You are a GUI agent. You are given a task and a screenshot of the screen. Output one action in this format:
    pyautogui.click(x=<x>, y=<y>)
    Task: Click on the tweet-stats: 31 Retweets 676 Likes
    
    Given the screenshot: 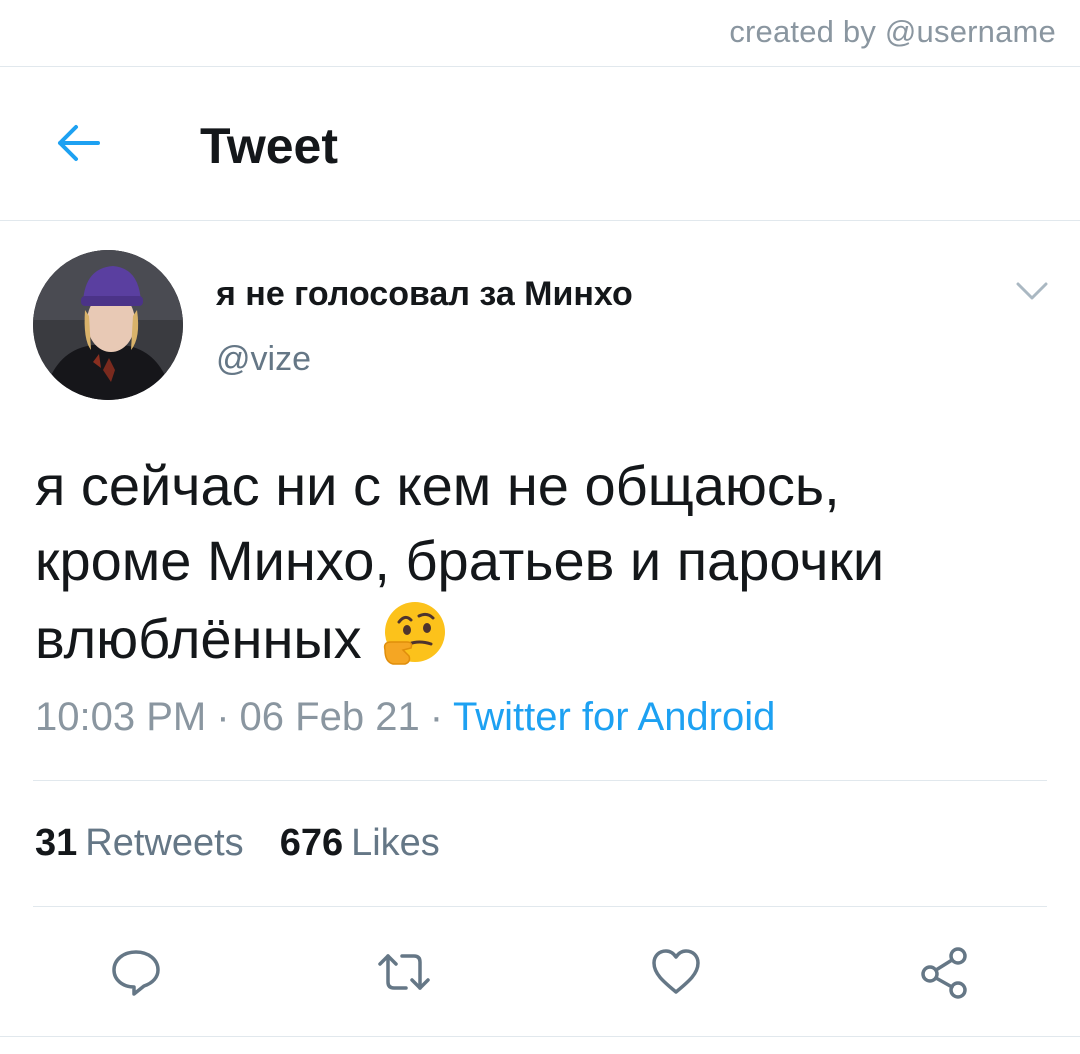 What is the action you would take?
    pyautogui.click(x=255, y=843)
    